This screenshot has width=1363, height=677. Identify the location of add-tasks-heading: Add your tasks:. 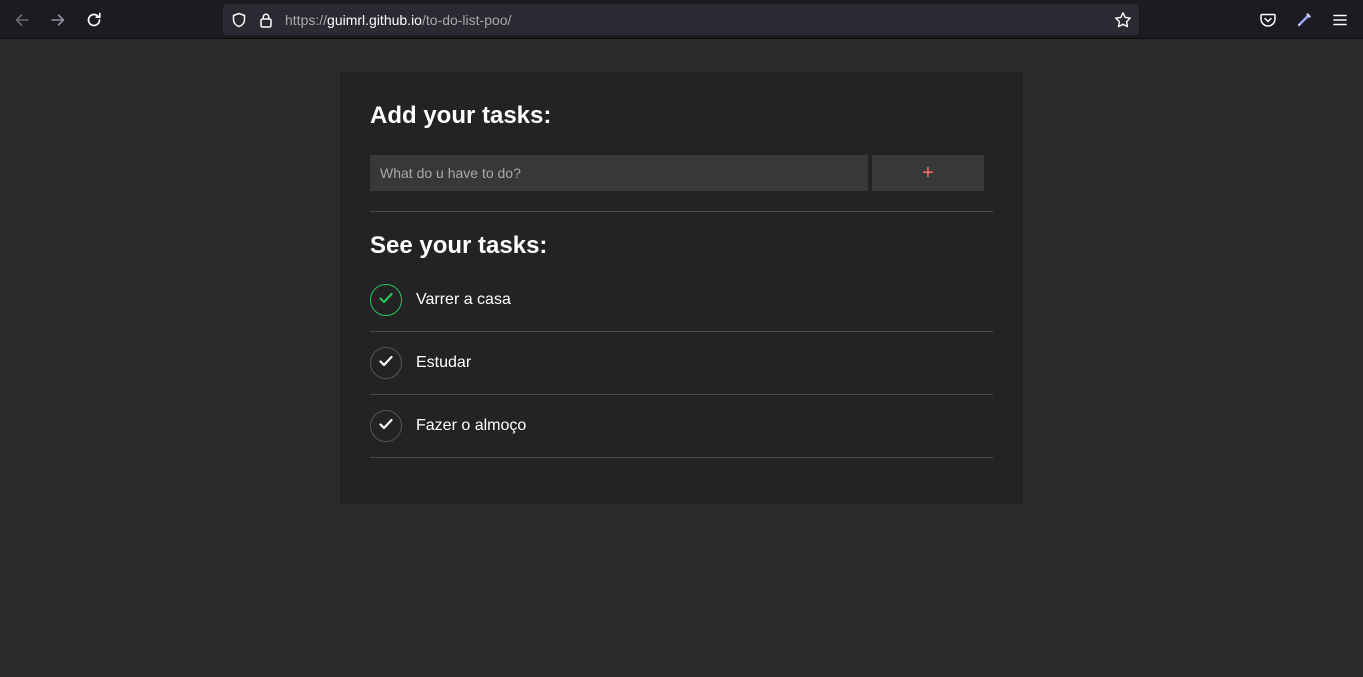
(461, 115).